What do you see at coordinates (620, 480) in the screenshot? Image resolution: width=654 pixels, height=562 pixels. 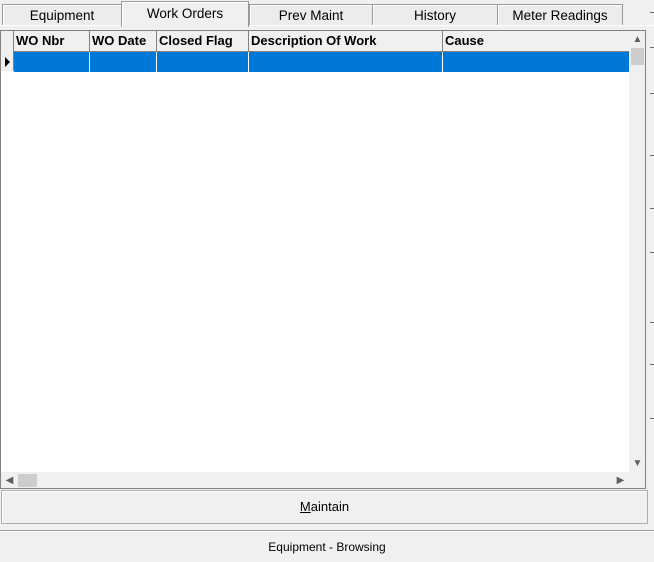 I see `scroll-right-icon: ▶` at bounding box center [620, 480].